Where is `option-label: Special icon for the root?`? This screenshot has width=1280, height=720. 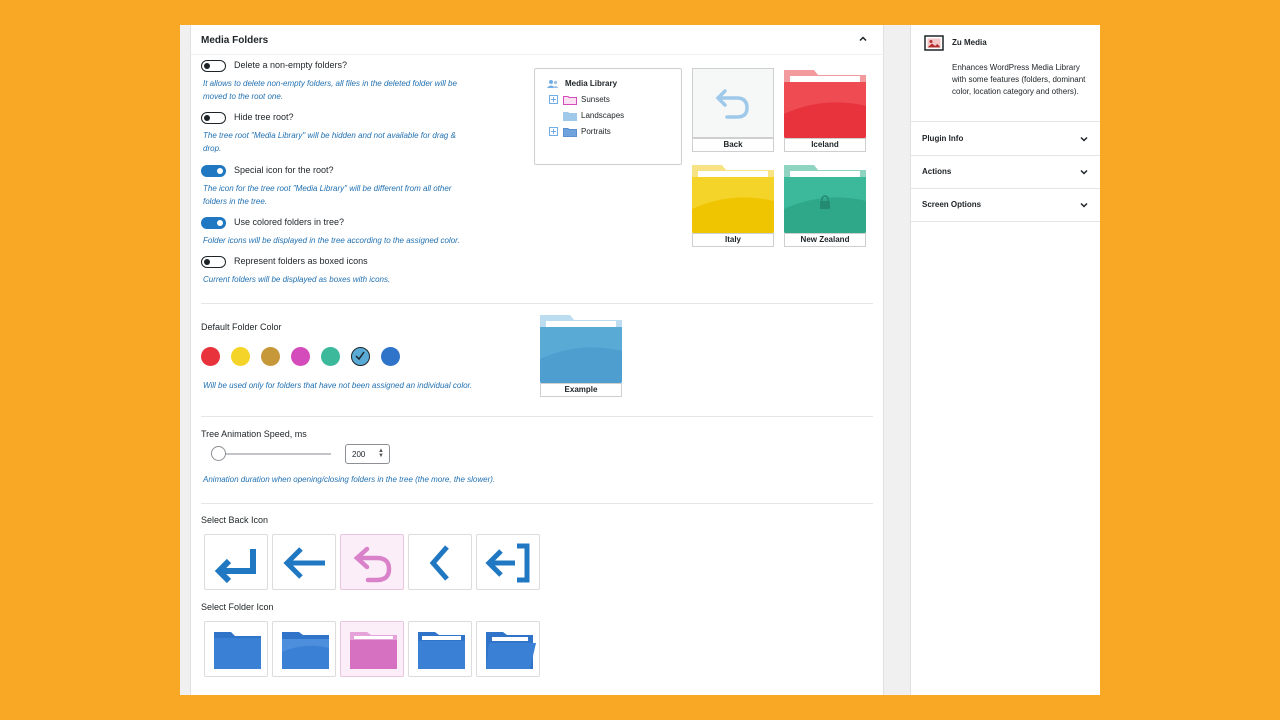 option-label: Special icon for the root? is located at coordinates (284, 170).